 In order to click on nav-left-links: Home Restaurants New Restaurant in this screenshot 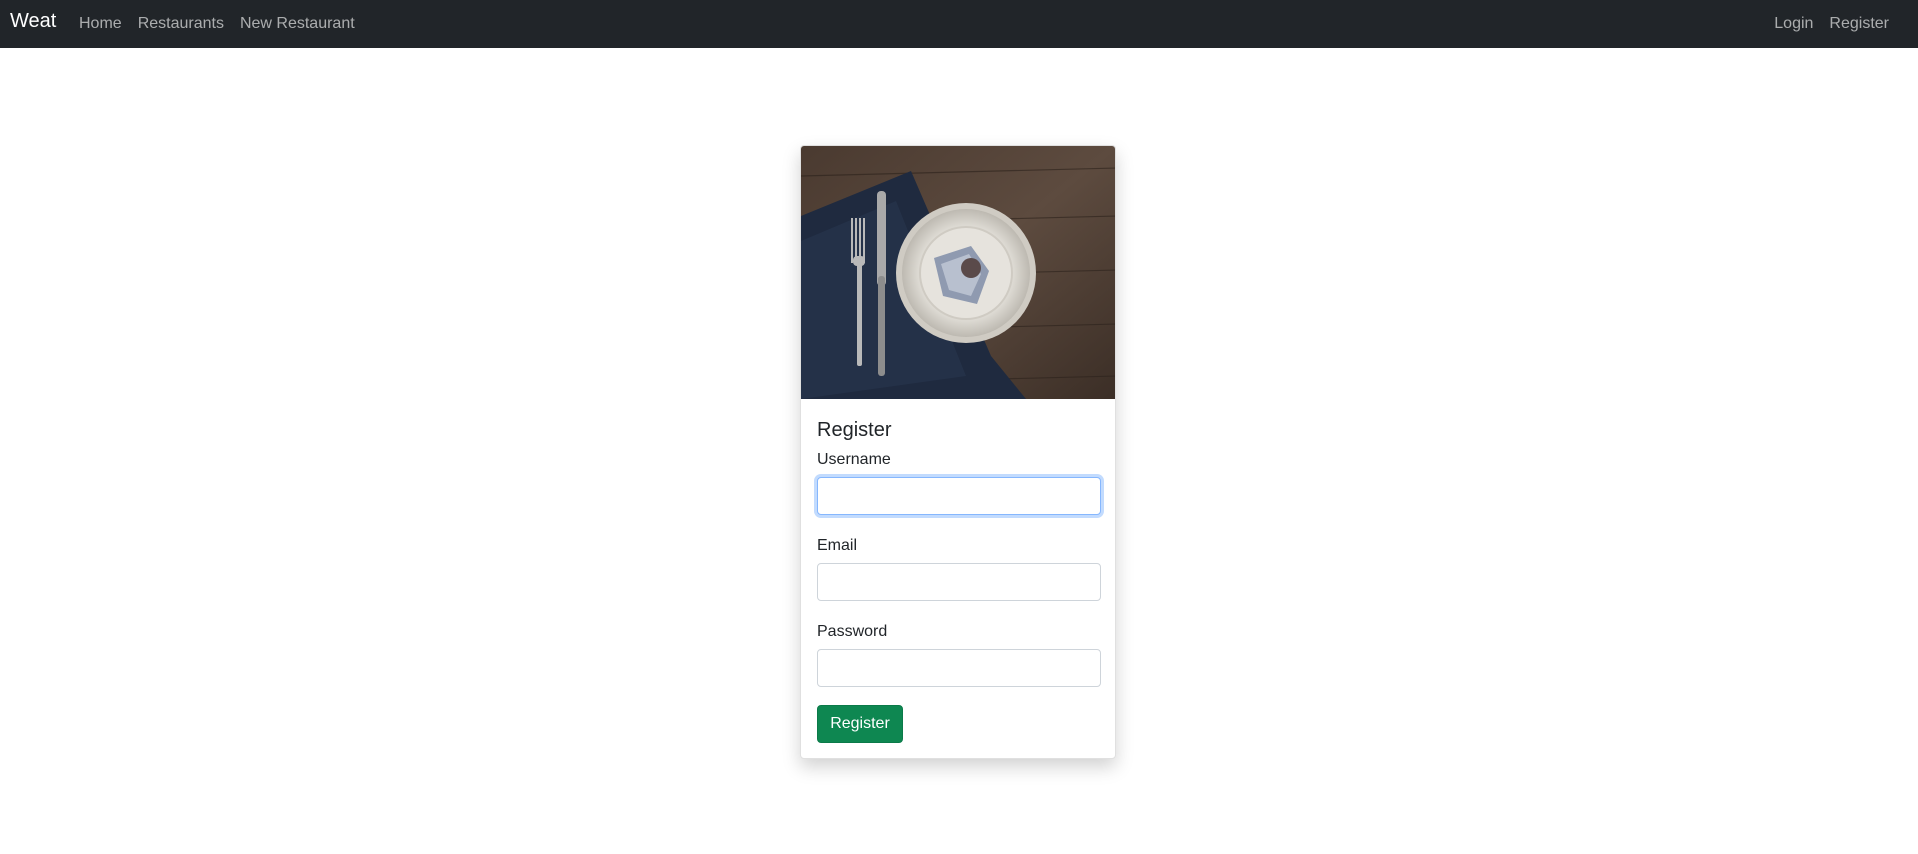, I will do `click(217, 24)`.